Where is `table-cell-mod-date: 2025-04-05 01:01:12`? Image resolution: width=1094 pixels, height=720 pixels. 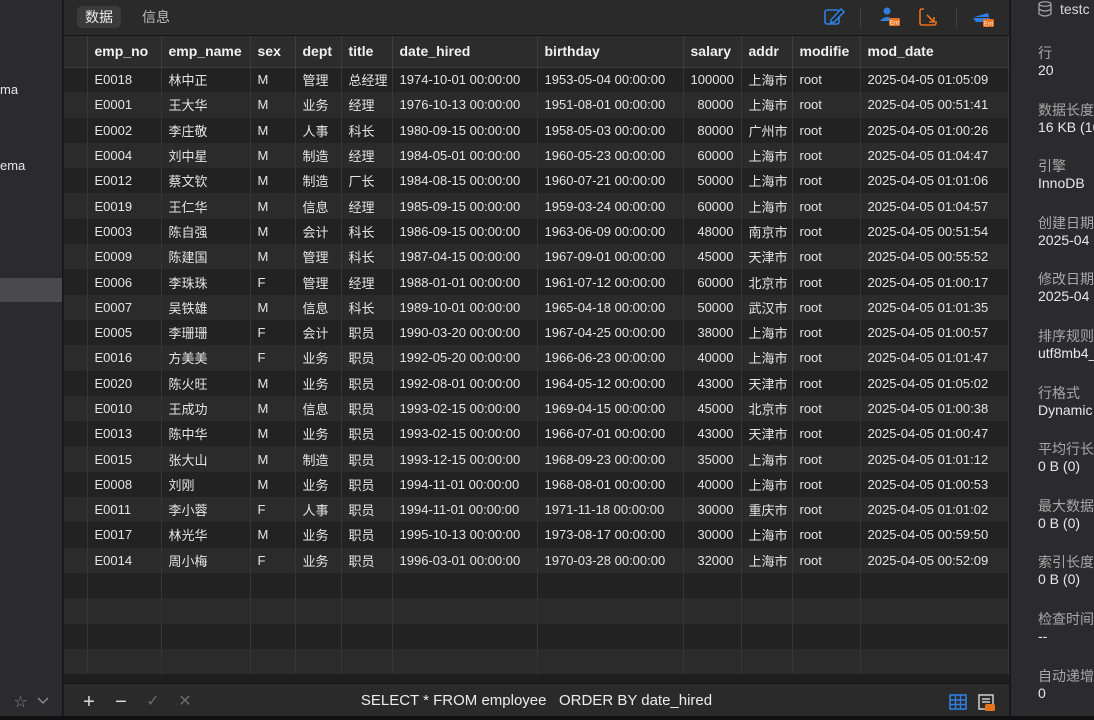
table-cell-mod-date: 2025-04-05 01:01:12 is located at coordinates (934, 459).